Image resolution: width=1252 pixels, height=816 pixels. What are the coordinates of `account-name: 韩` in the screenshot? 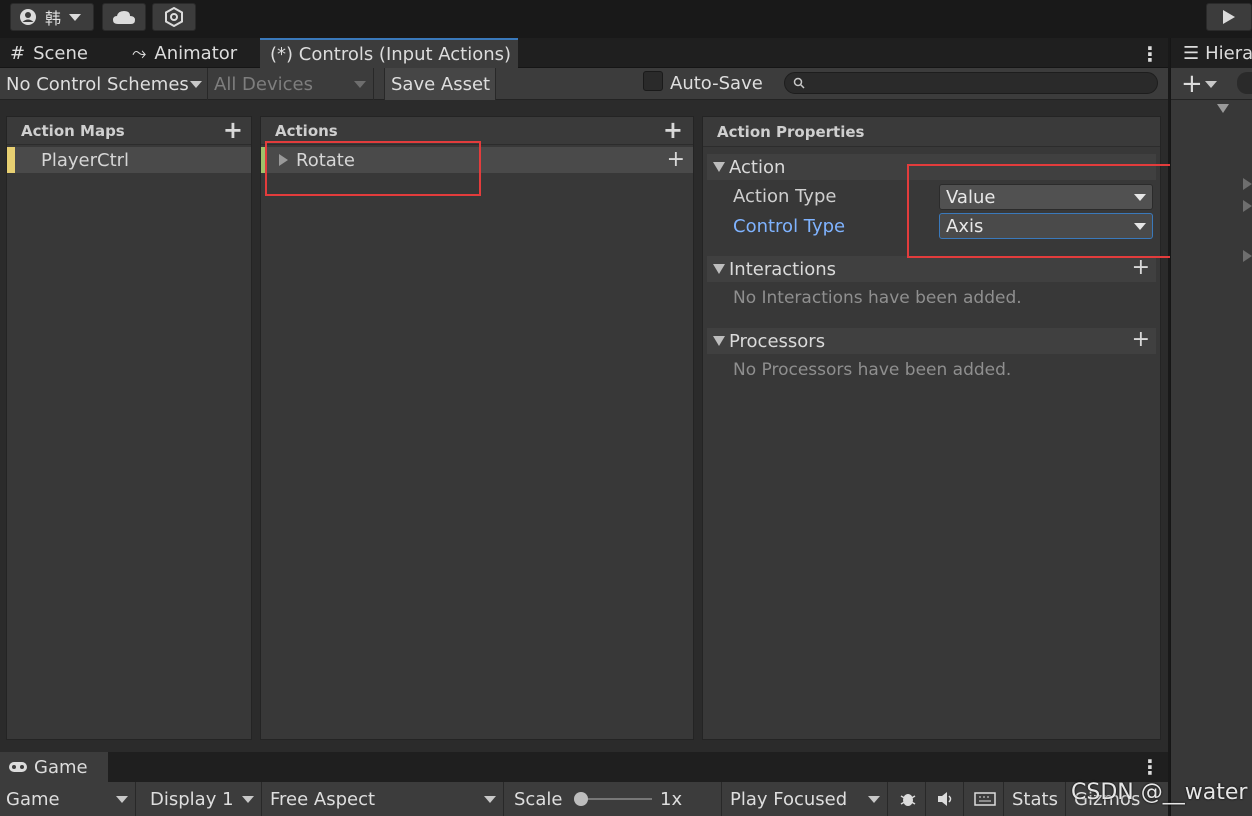 It's located at (53, 18).